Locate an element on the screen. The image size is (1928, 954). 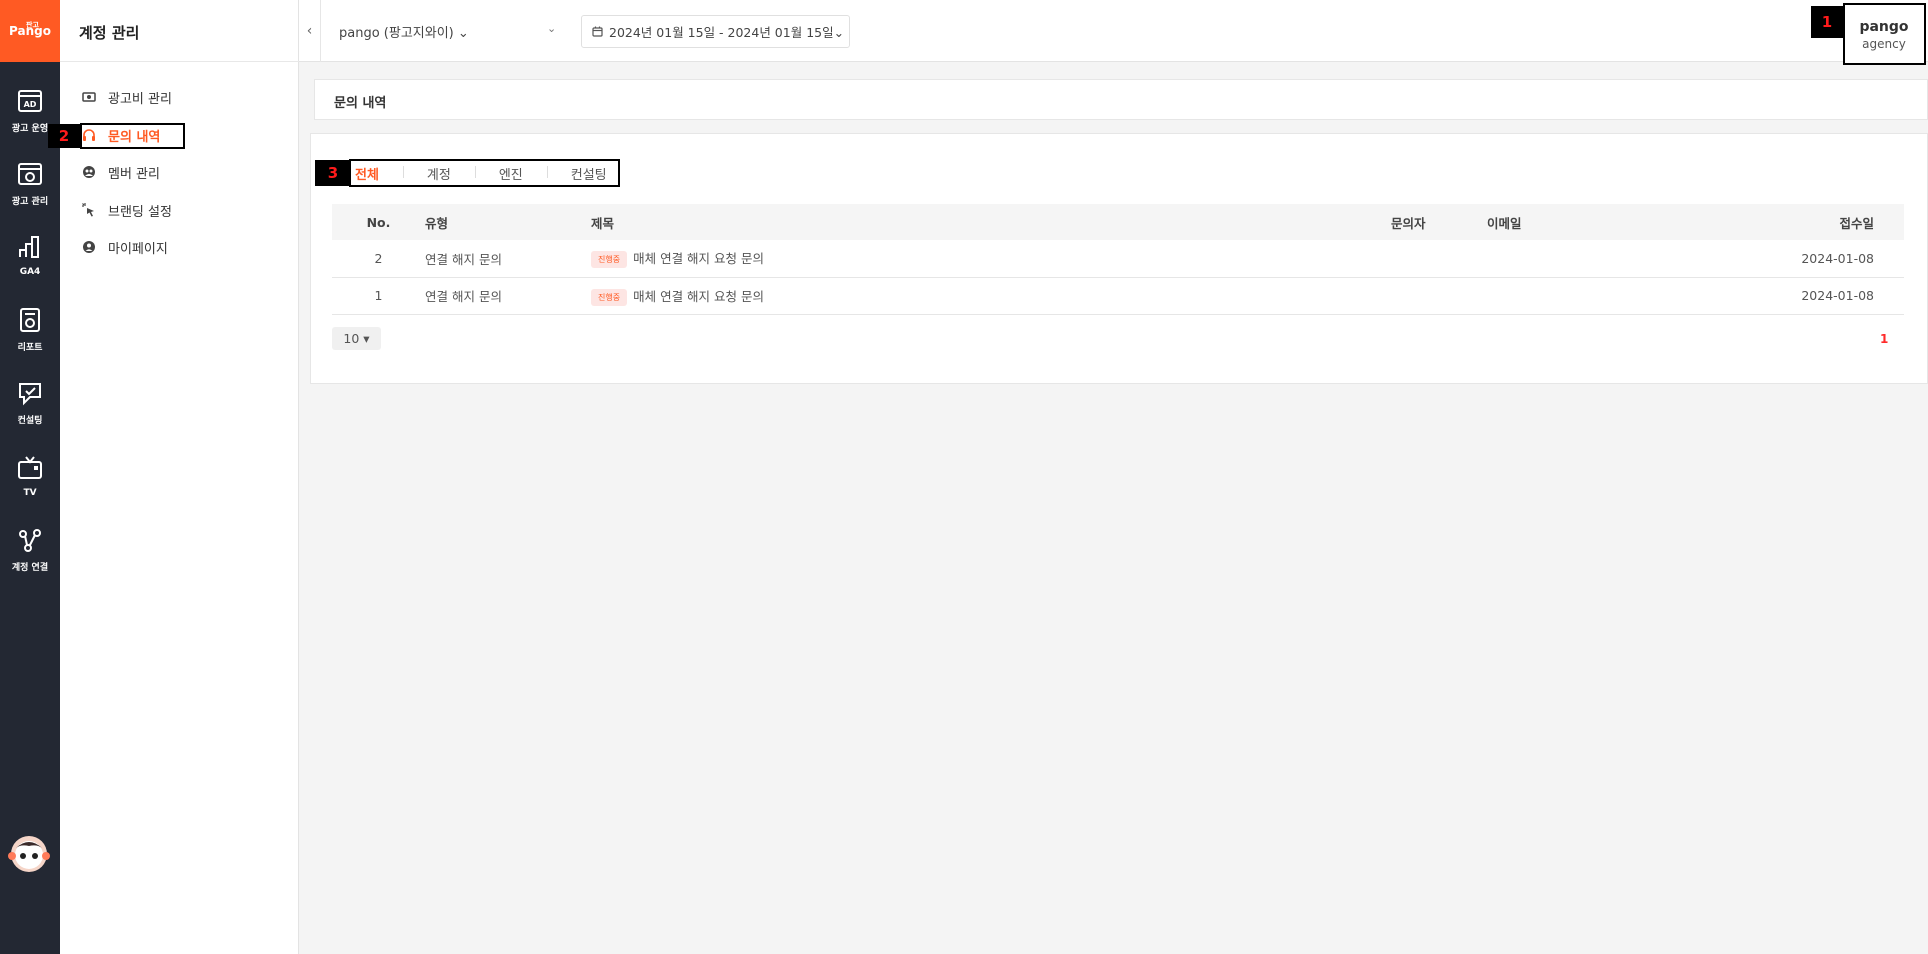
callout-outline-tabs is located at coordinates (484, 173).